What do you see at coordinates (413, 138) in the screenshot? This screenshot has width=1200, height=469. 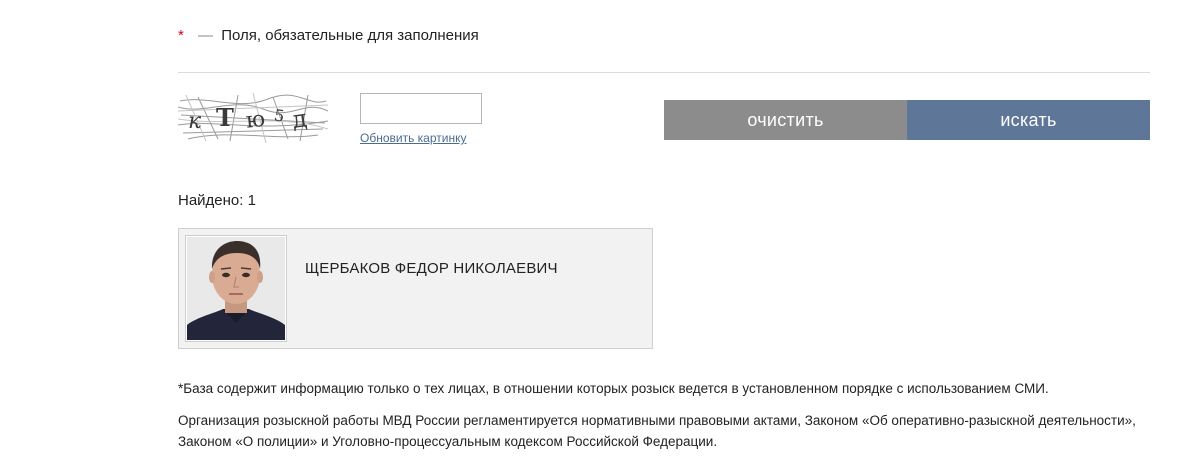 I see `refresh-captcha-link: Обновить картинку` at bounding box center [413, 138].